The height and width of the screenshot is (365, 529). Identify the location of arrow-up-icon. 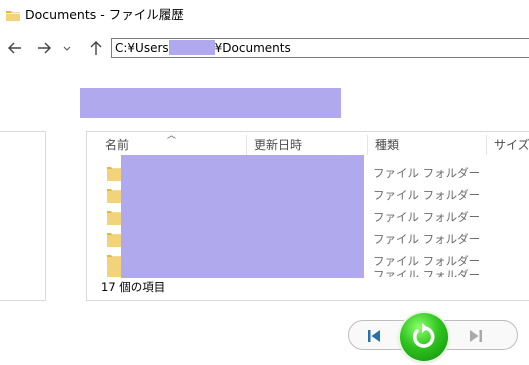
(96, 48).